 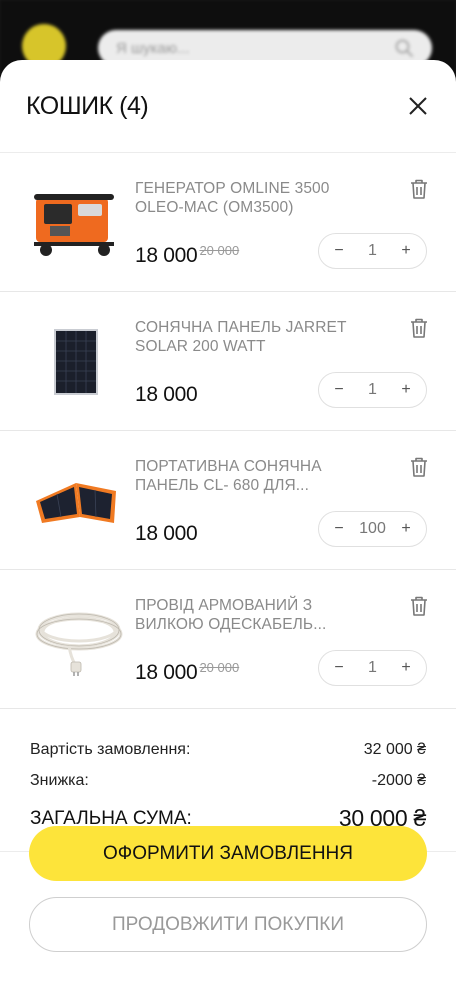 What do you see at coordinates (398, 780) in the screenshot?
I see `discount-value: -2000 ₴` at bounding box center [398, 780].